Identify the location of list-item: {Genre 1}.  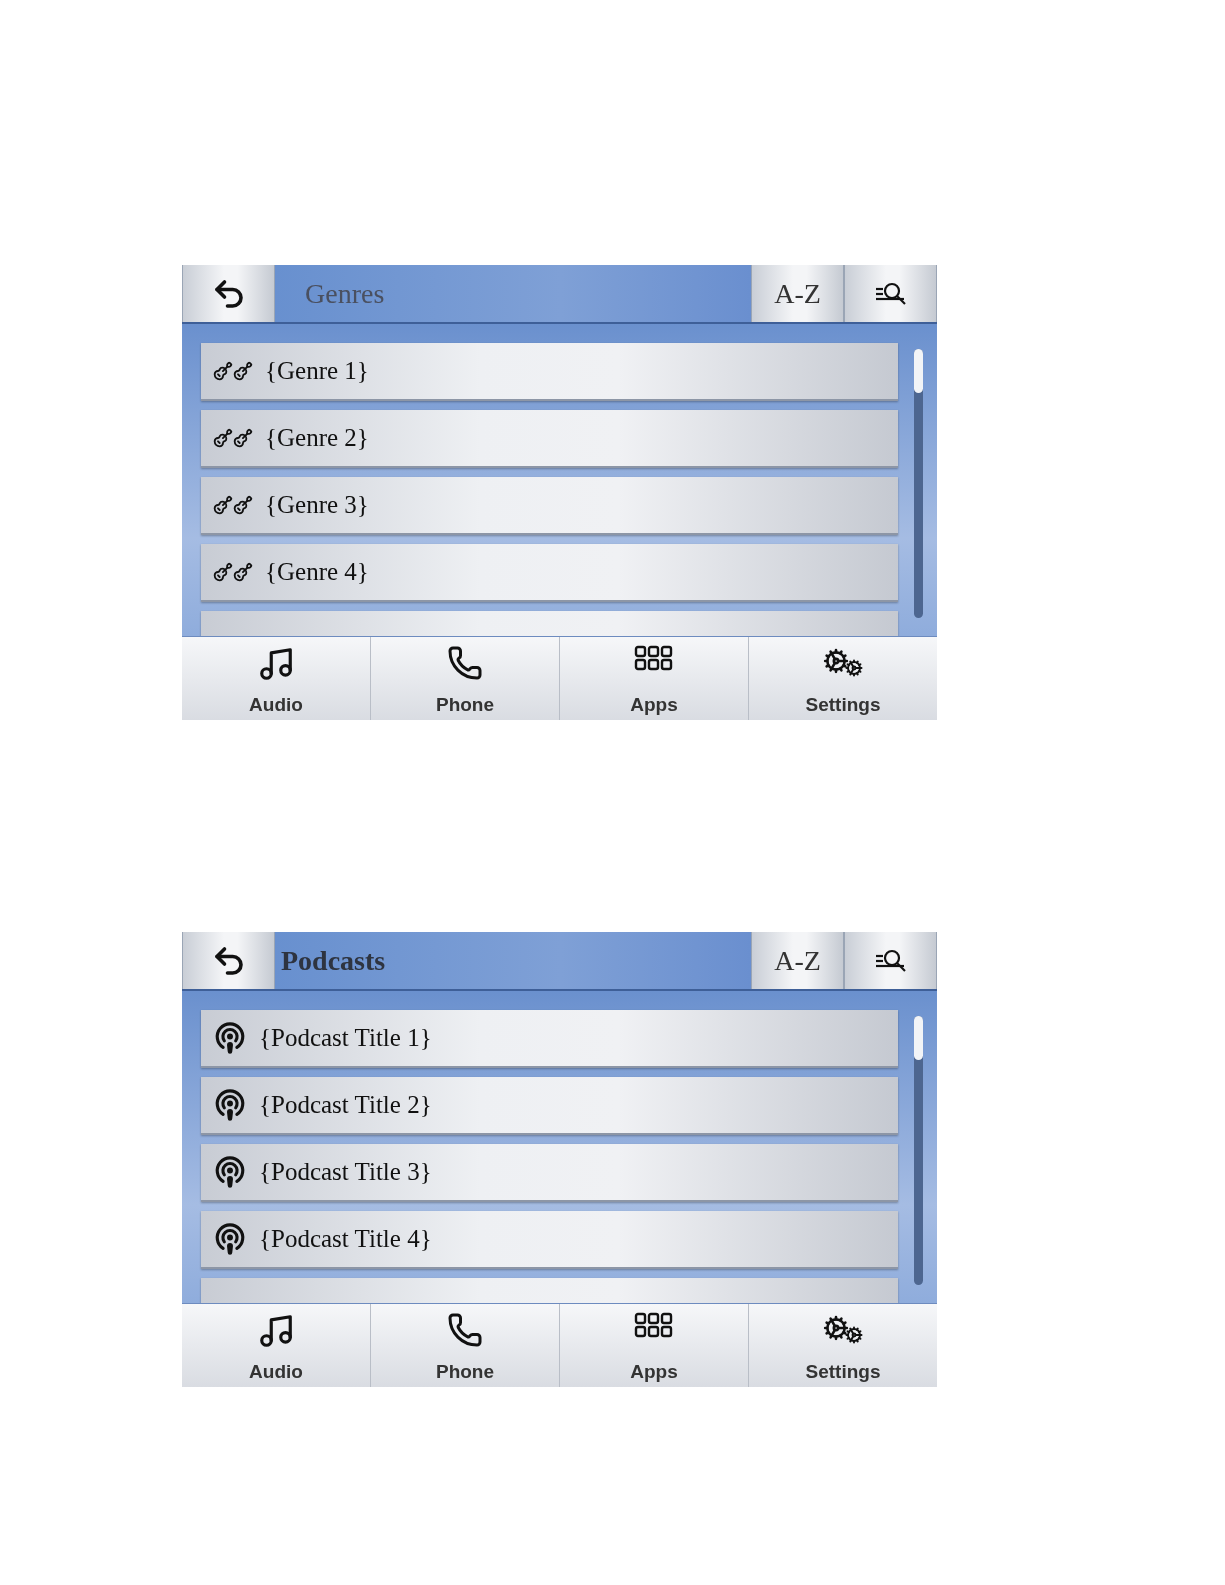
(549, 372).